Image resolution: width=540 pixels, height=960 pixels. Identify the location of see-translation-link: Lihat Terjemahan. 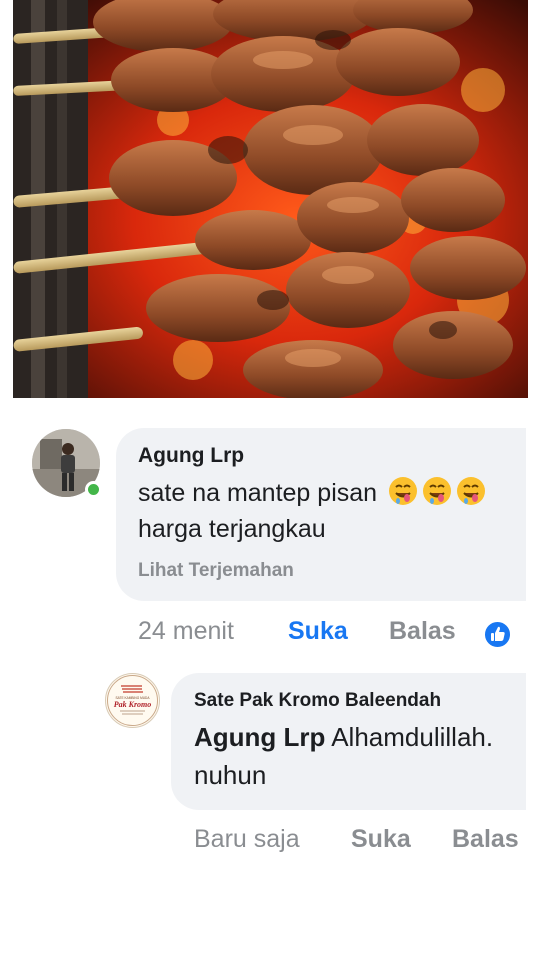
(216, 571).